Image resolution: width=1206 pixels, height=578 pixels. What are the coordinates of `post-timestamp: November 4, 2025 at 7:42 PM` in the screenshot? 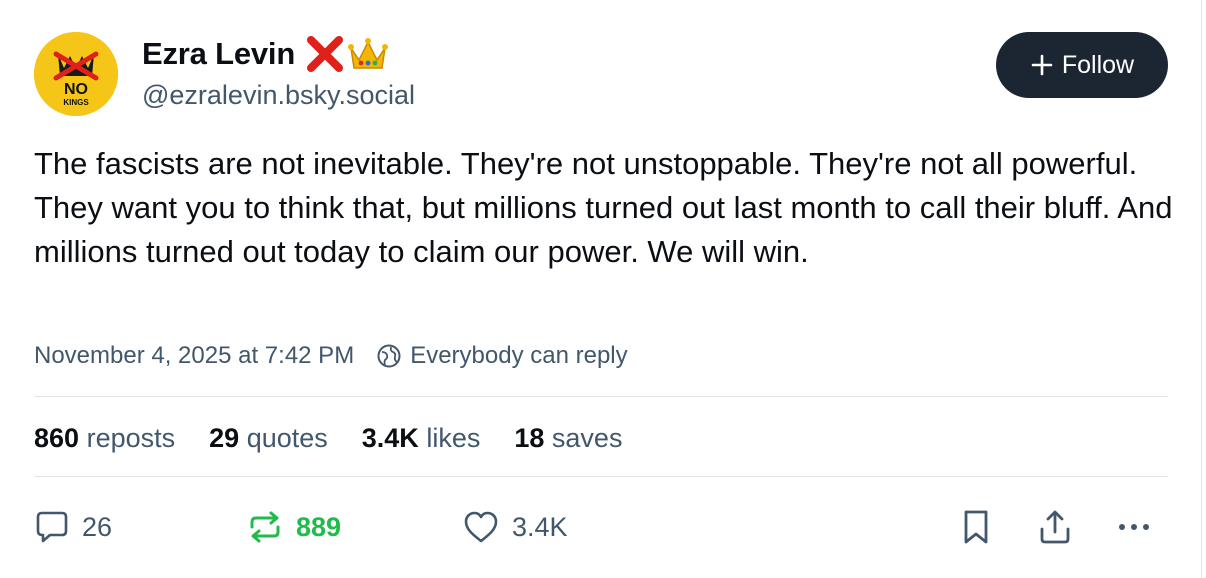 It's located at (194, 356).